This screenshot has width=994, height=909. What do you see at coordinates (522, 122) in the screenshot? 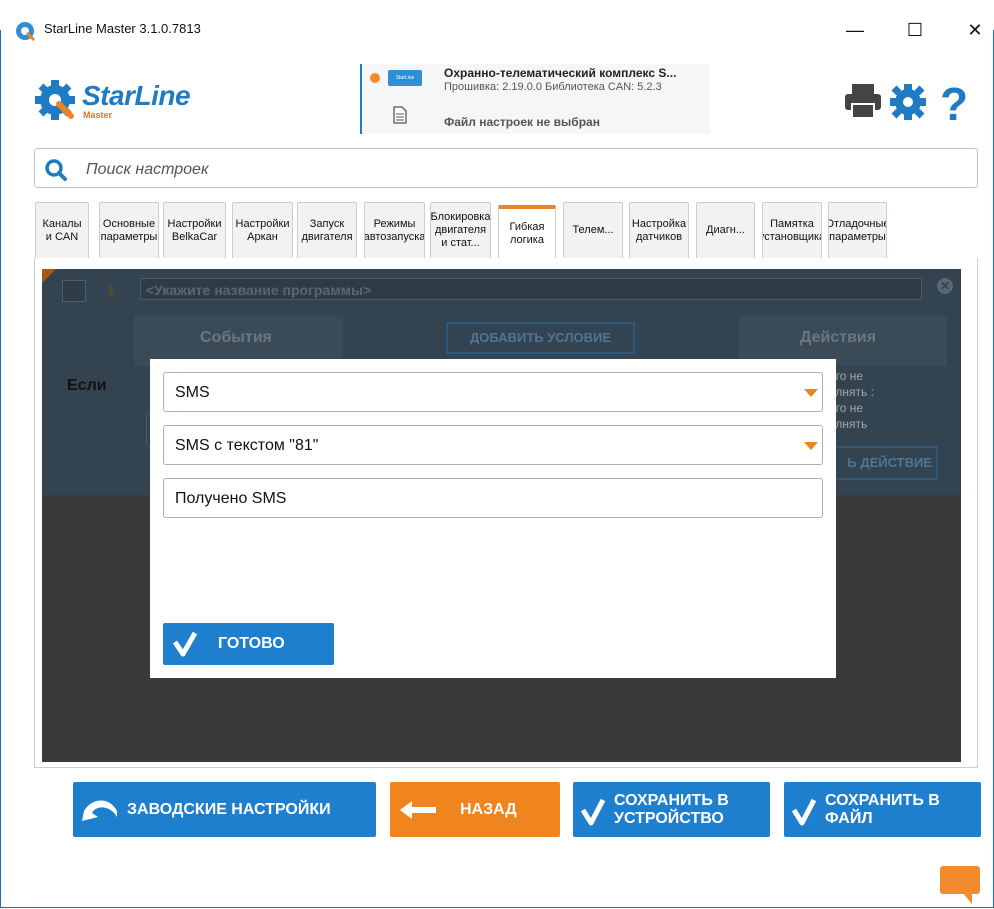
I see `settings-file-status: Файл настроек не выбран` at bounding box center [522, 122].